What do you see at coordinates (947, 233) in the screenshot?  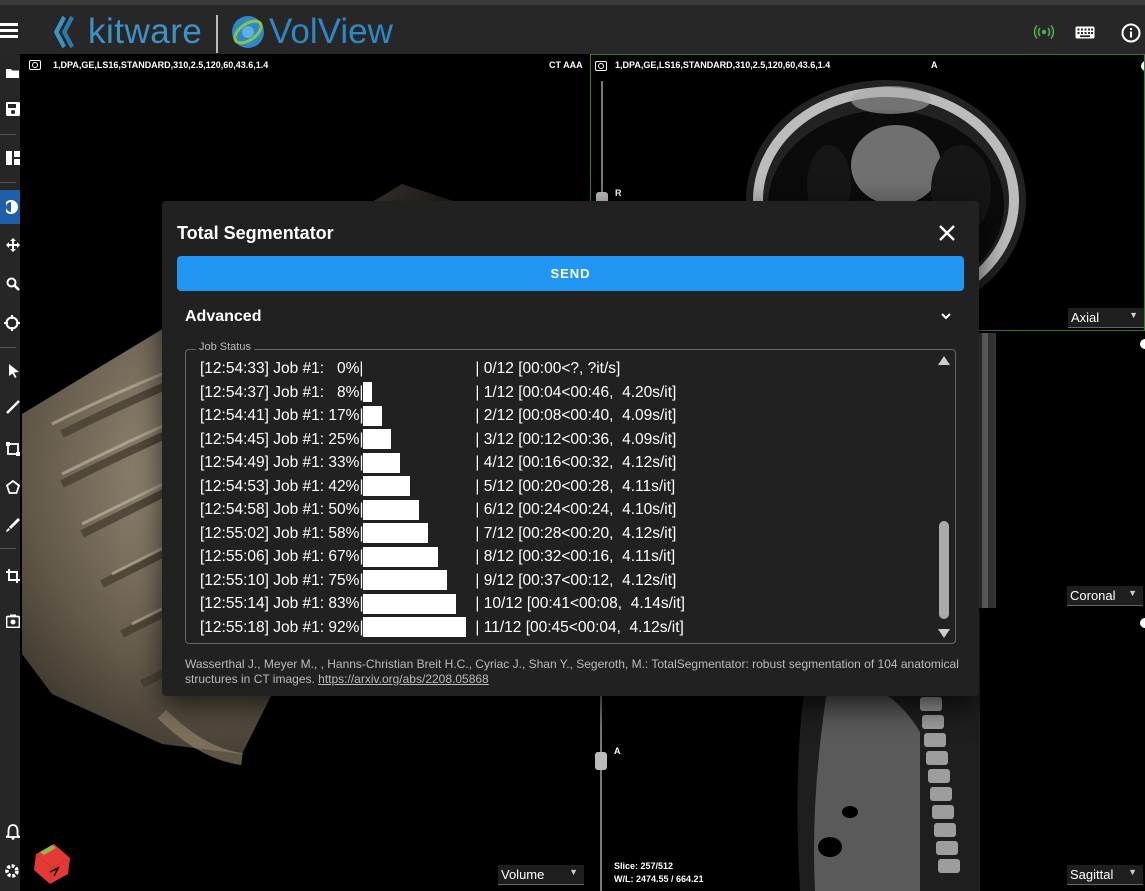 I see `close-icon` at bounding box center [947, 233].